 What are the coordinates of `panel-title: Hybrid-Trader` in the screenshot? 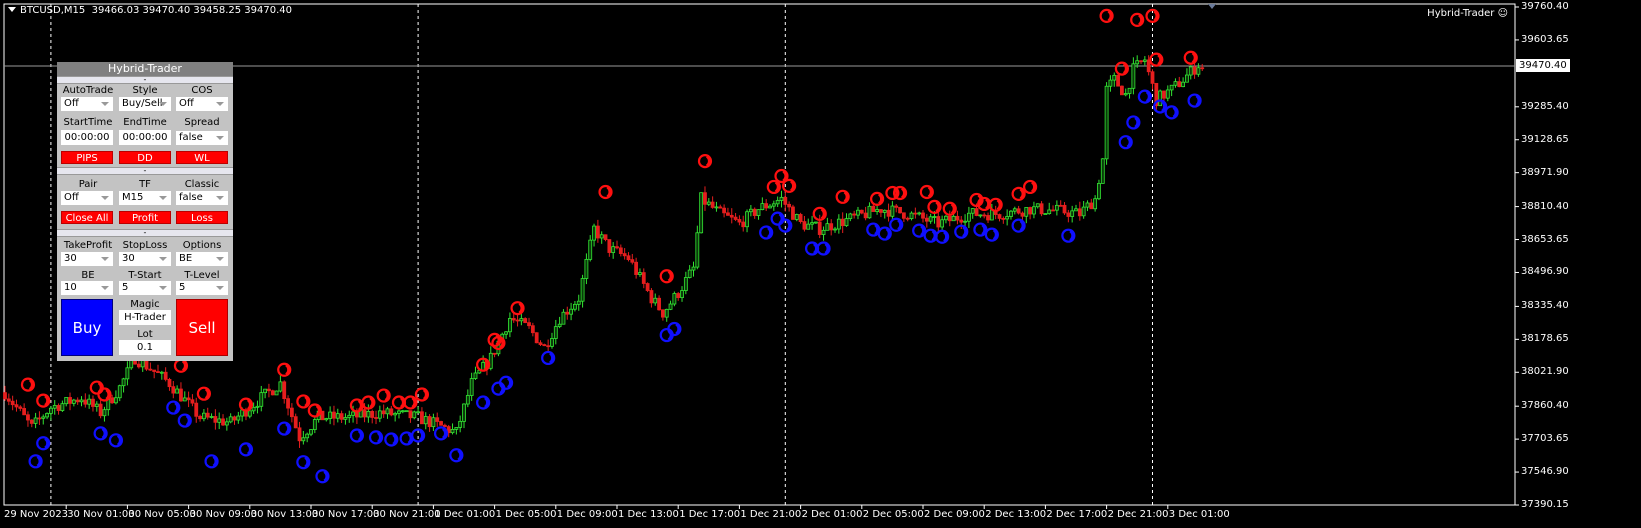 It's located at (145, 69).